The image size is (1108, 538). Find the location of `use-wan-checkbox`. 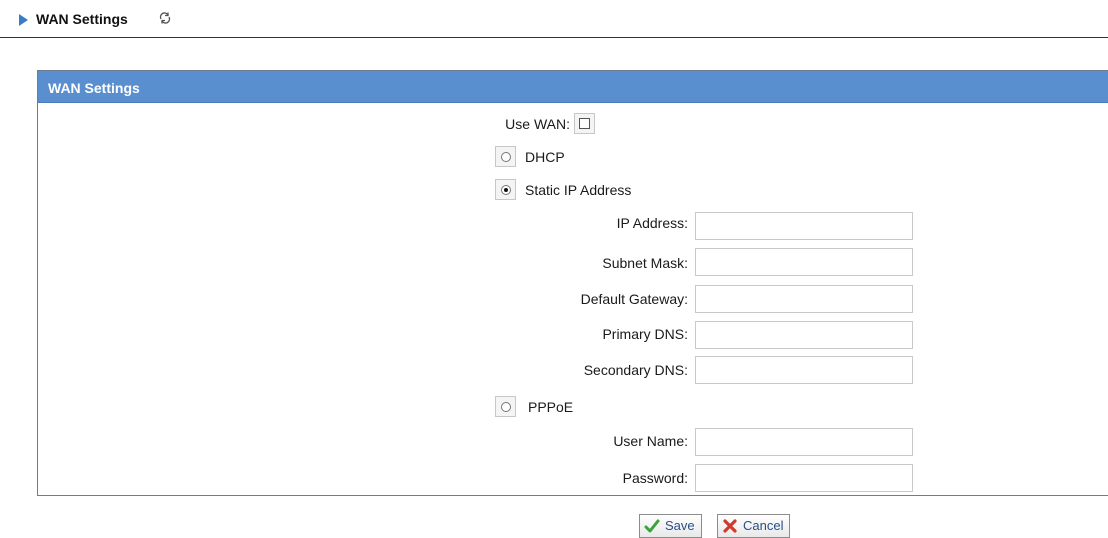

use-wan-checkbox is located at coordinates (584, 123).